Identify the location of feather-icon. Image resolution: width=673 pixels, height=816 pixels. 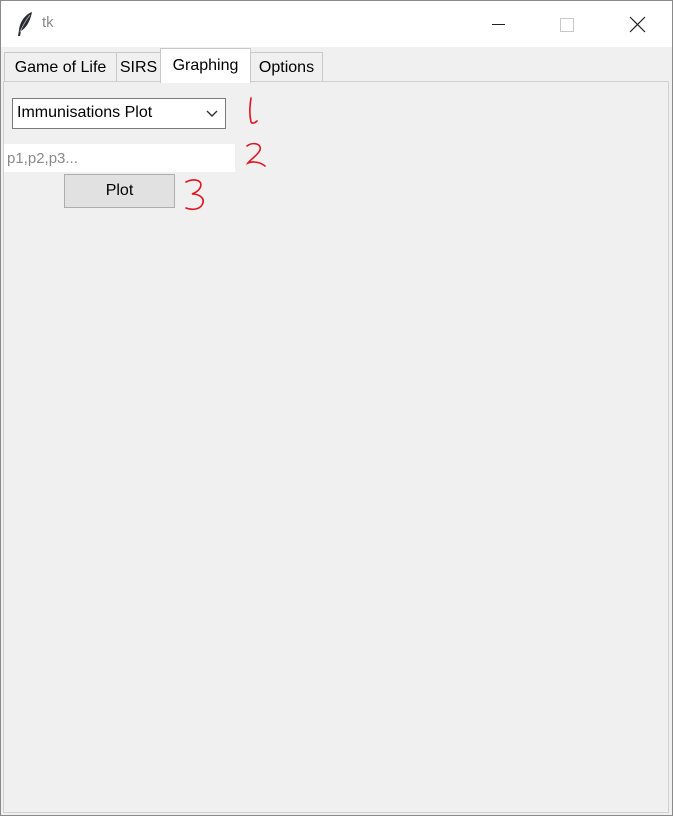
(25, 24).